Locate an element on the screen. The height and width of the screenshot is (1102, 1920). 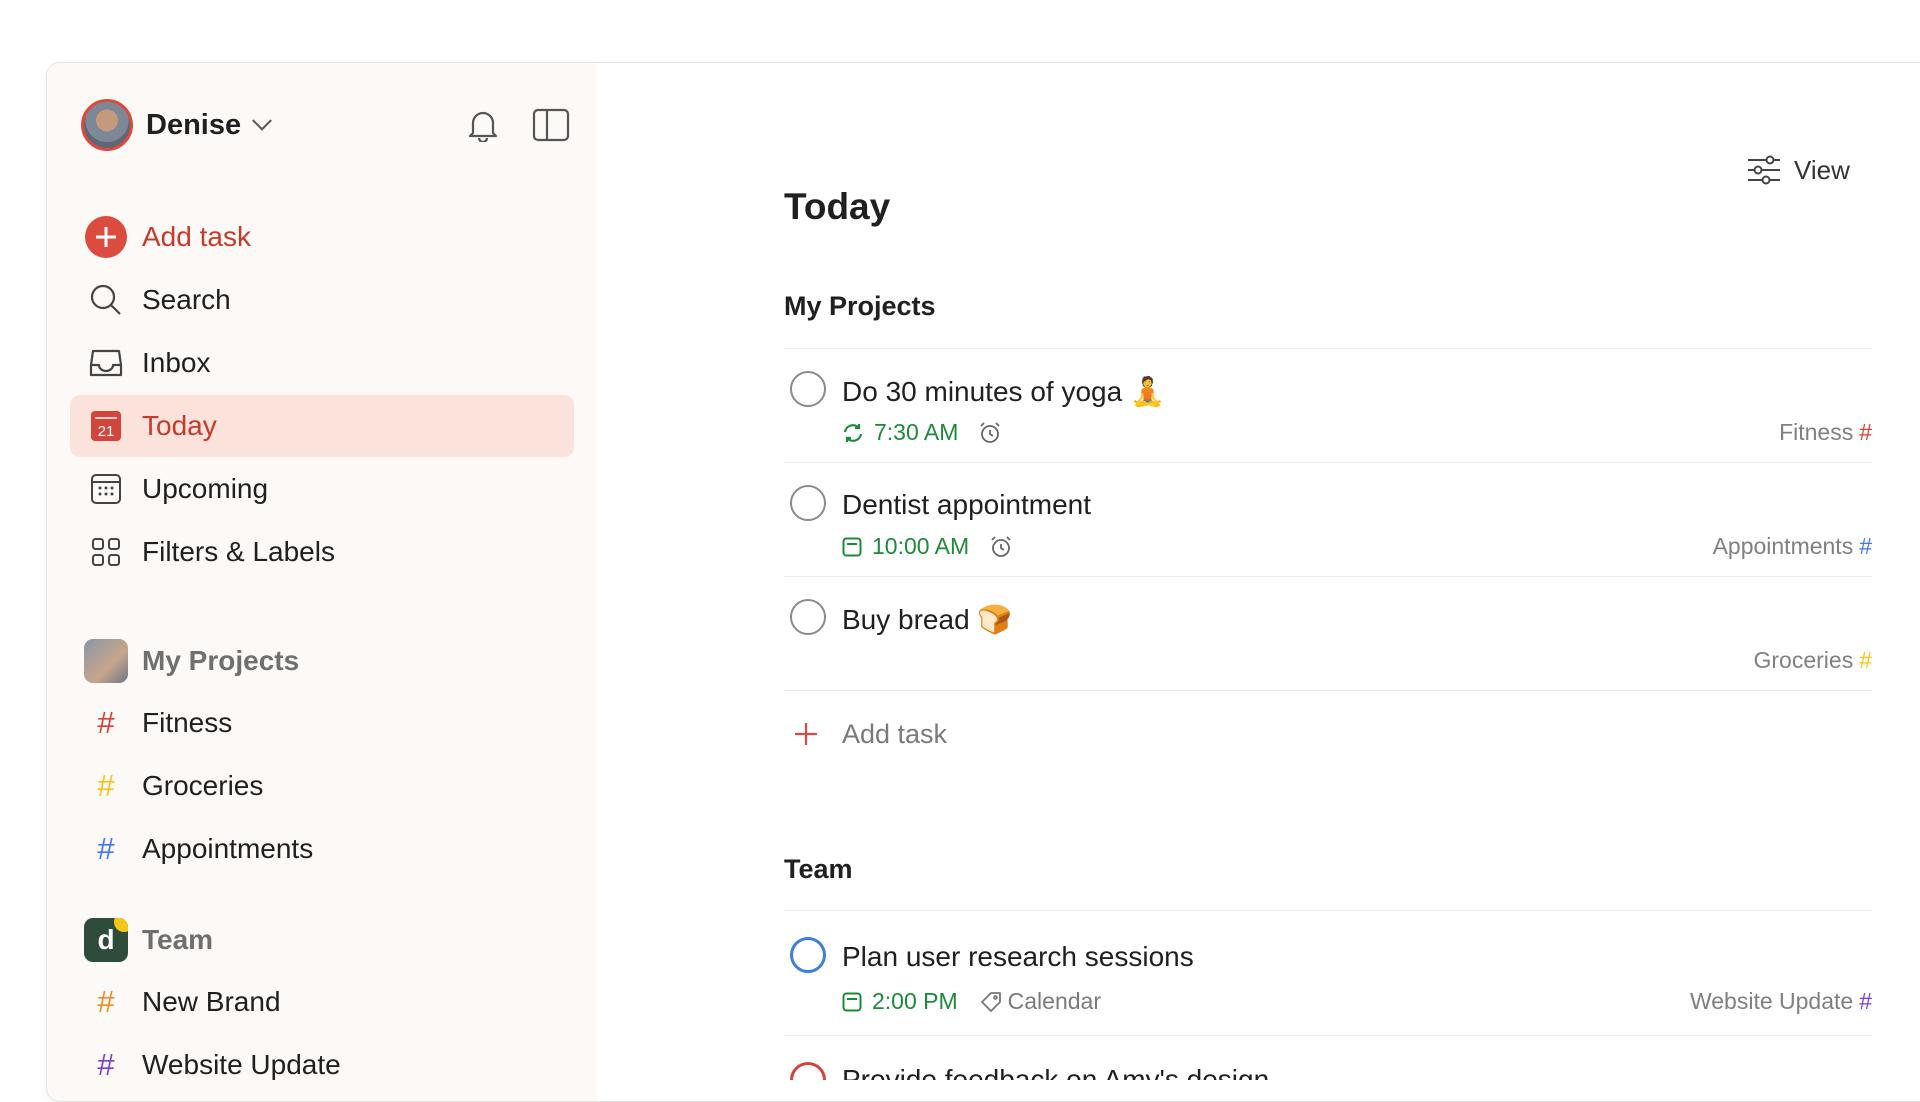
sidebar-item-today: 21 Today is located at coordinates (322, 426).